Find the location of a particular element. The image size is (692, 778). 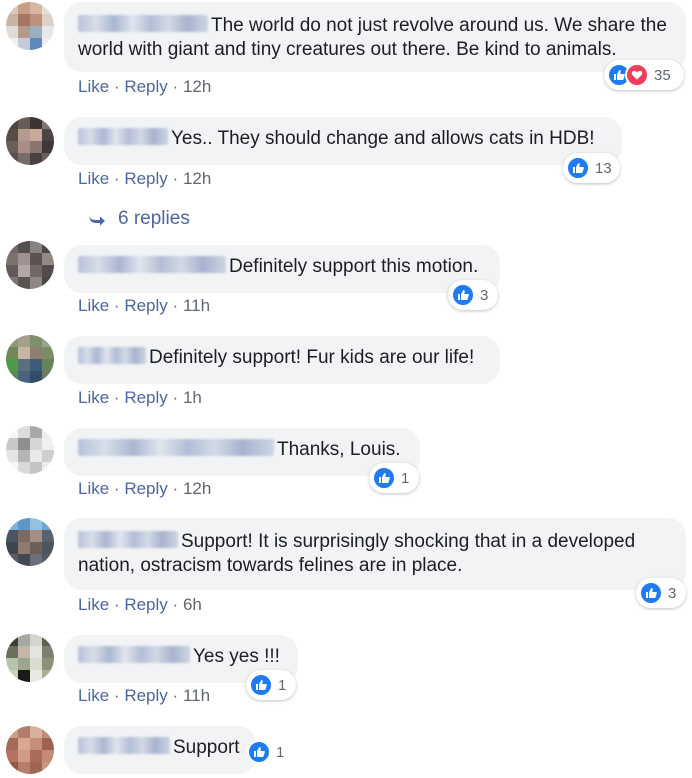

reaction-count: 35 is located at coordinates (662, 75).